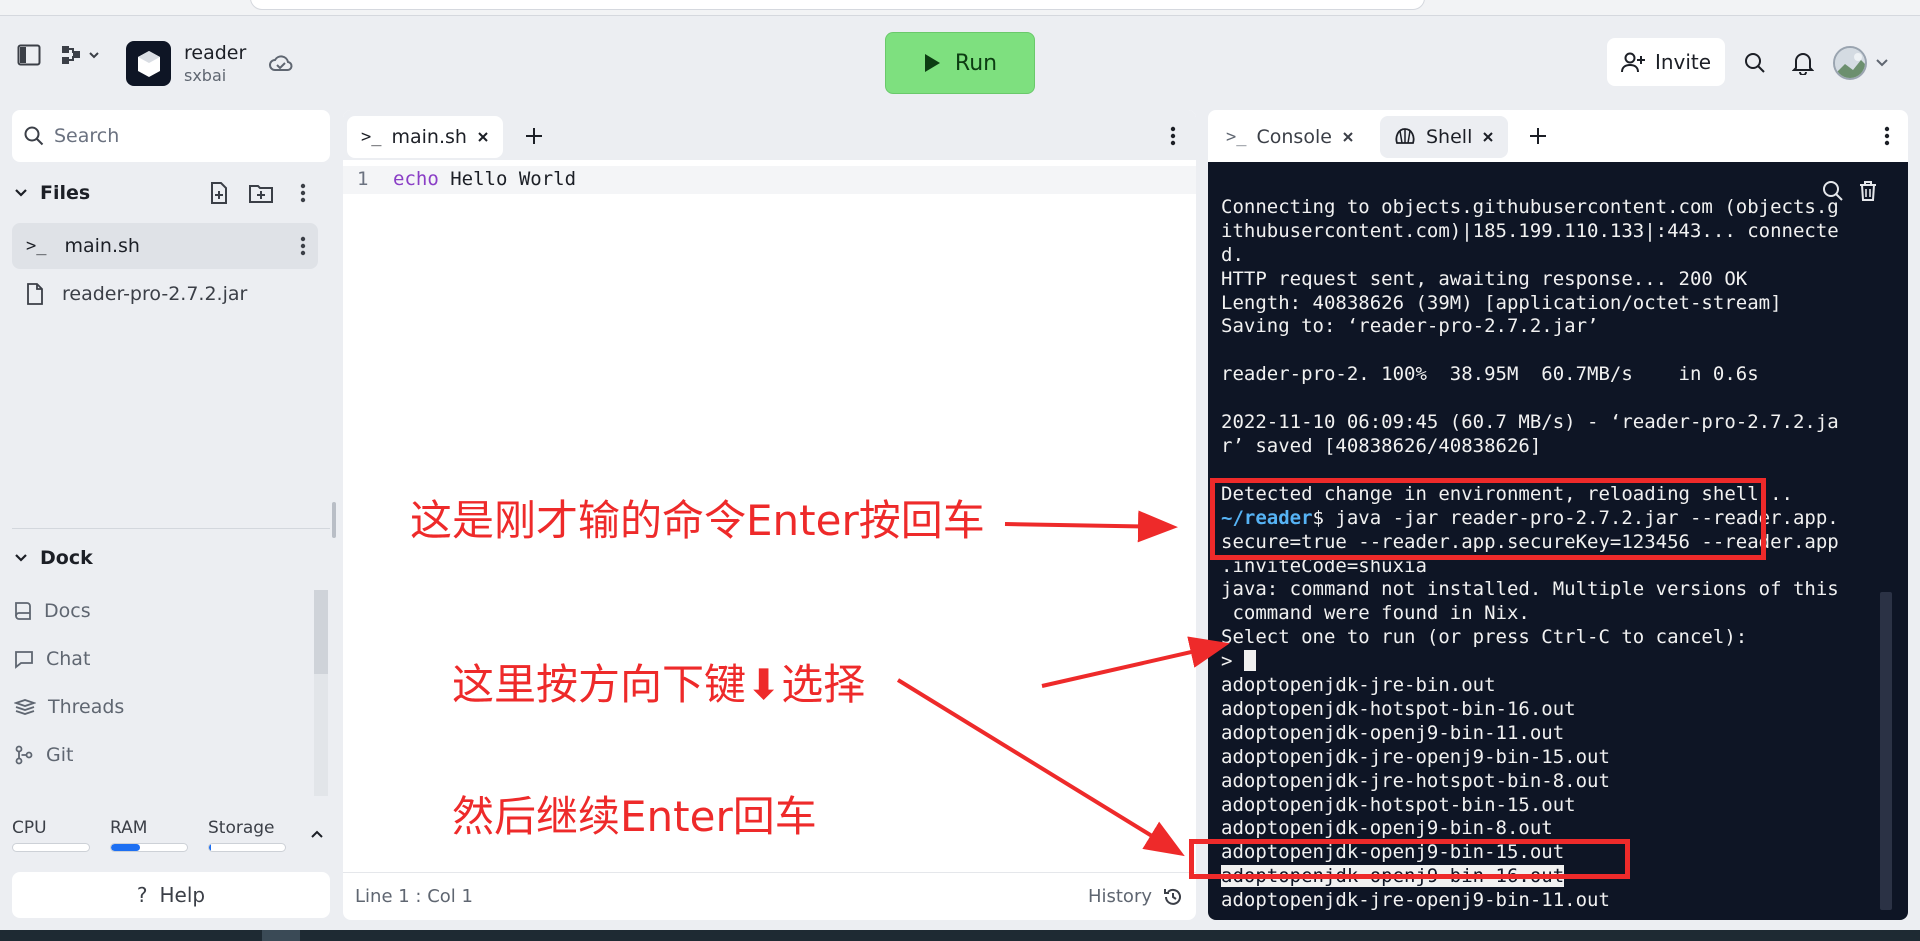  What do you see at coordinates (303, 246) in the screenshot?
I see `file-more-options-icon` at bounding box center [303, 246].